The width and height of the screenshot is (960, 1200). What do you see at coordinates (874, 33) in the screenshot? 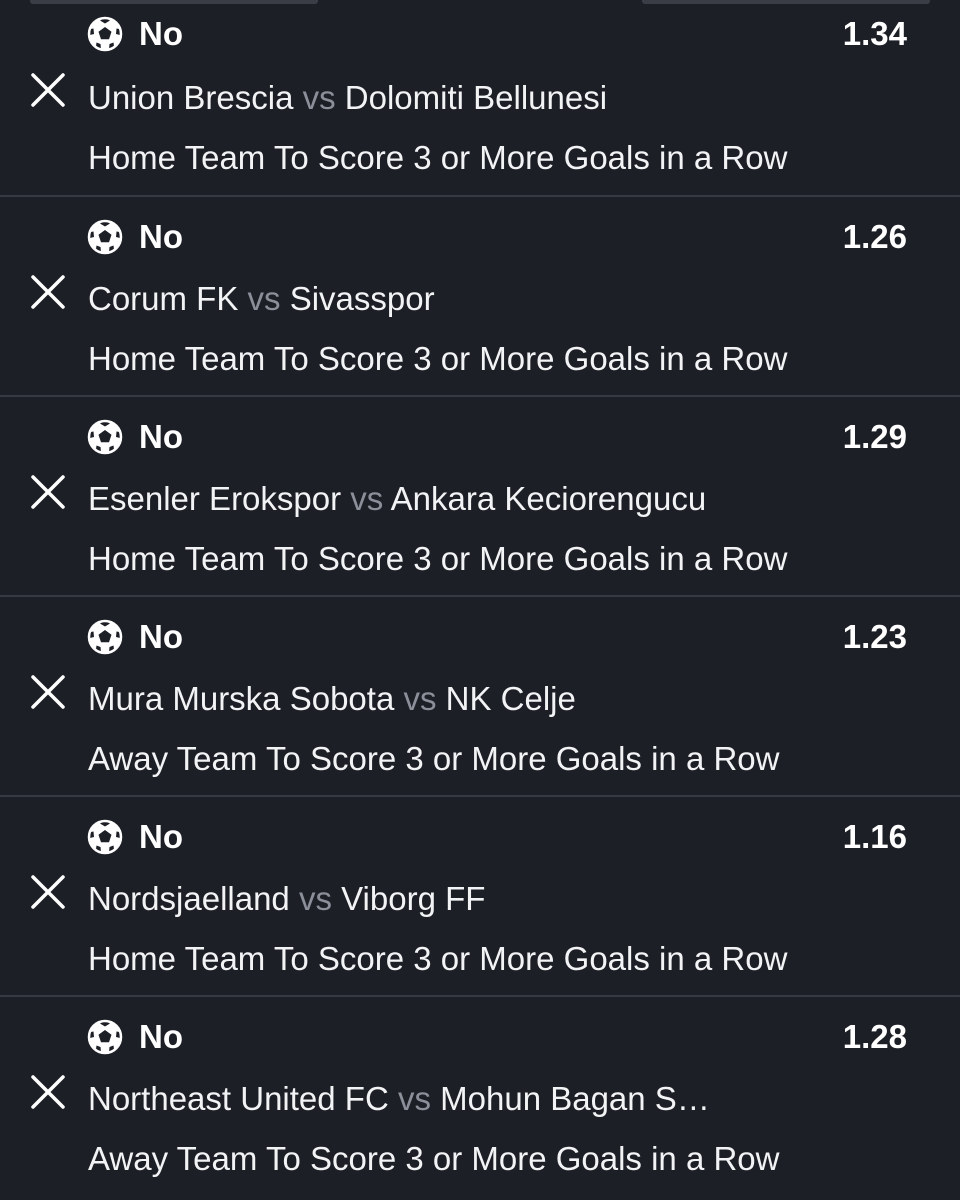
I see `odds-value: 1.34` at bounding box center [874, 33].